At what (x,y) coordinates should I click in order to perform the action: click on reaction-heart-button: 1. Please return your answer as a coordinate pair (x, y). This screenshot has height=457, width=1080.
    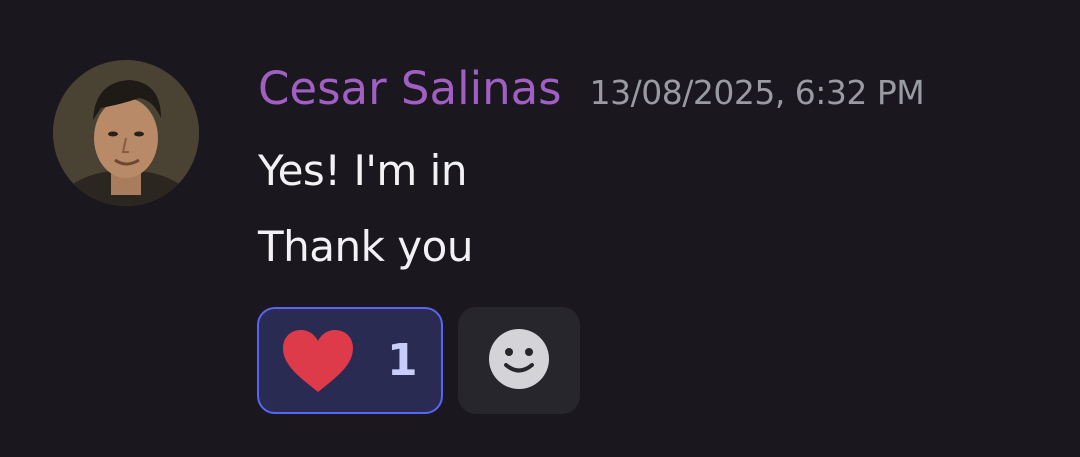
    Looking at the image, I should click on (350, 360).